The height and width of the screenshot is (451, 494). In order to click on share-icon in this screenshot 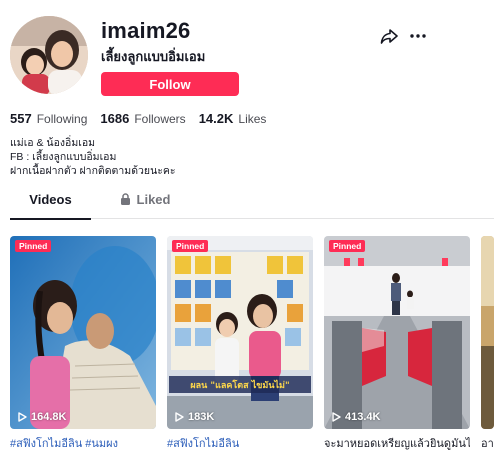, I will do `click(389, 36)`.